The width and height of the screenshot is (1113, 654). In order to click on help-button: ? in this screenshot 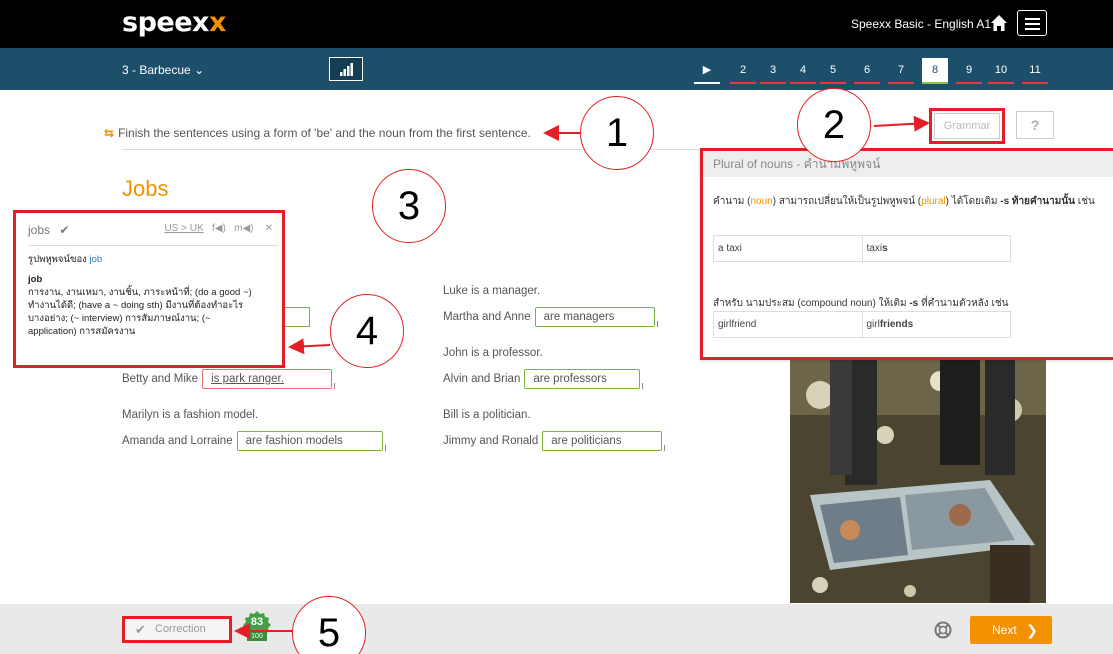, I will do `click(1035, 125)`.